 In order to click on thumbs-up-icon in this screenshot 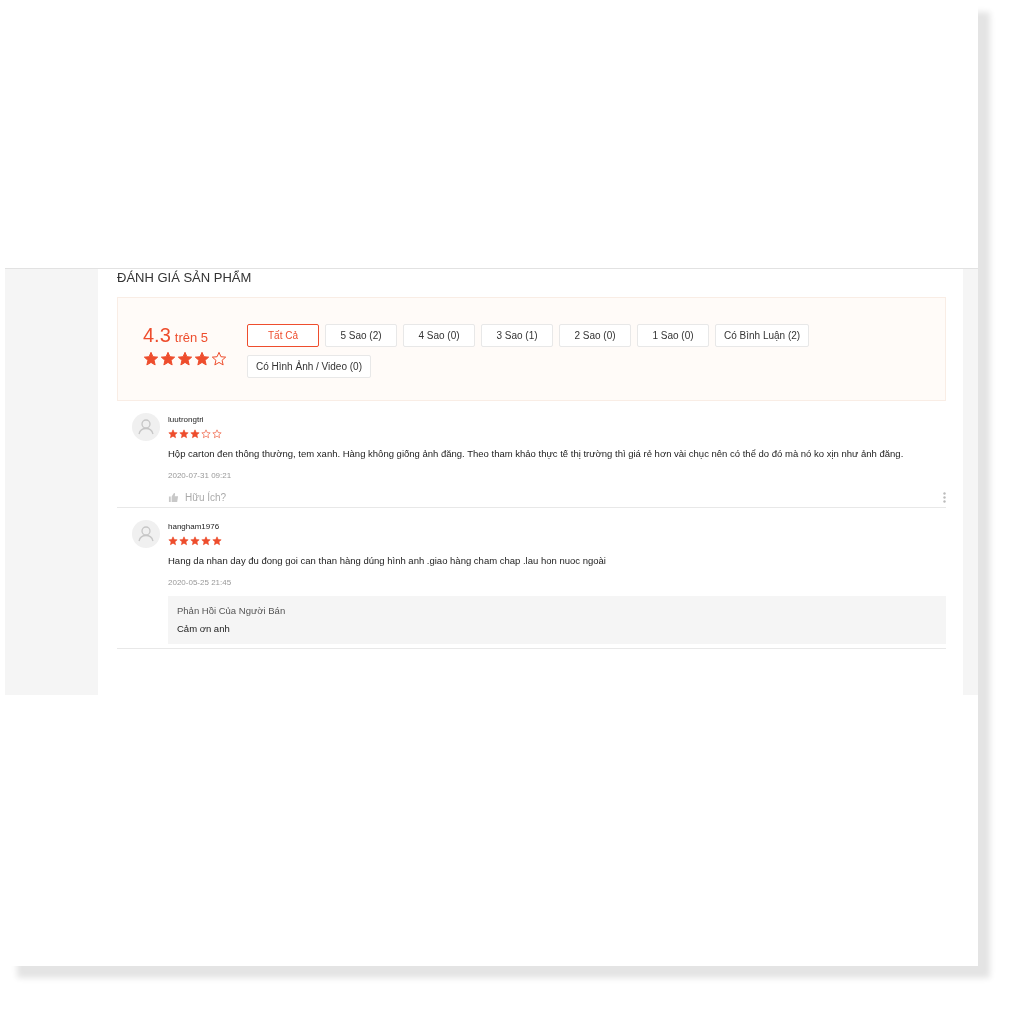, I will do `click(173, 497)`.